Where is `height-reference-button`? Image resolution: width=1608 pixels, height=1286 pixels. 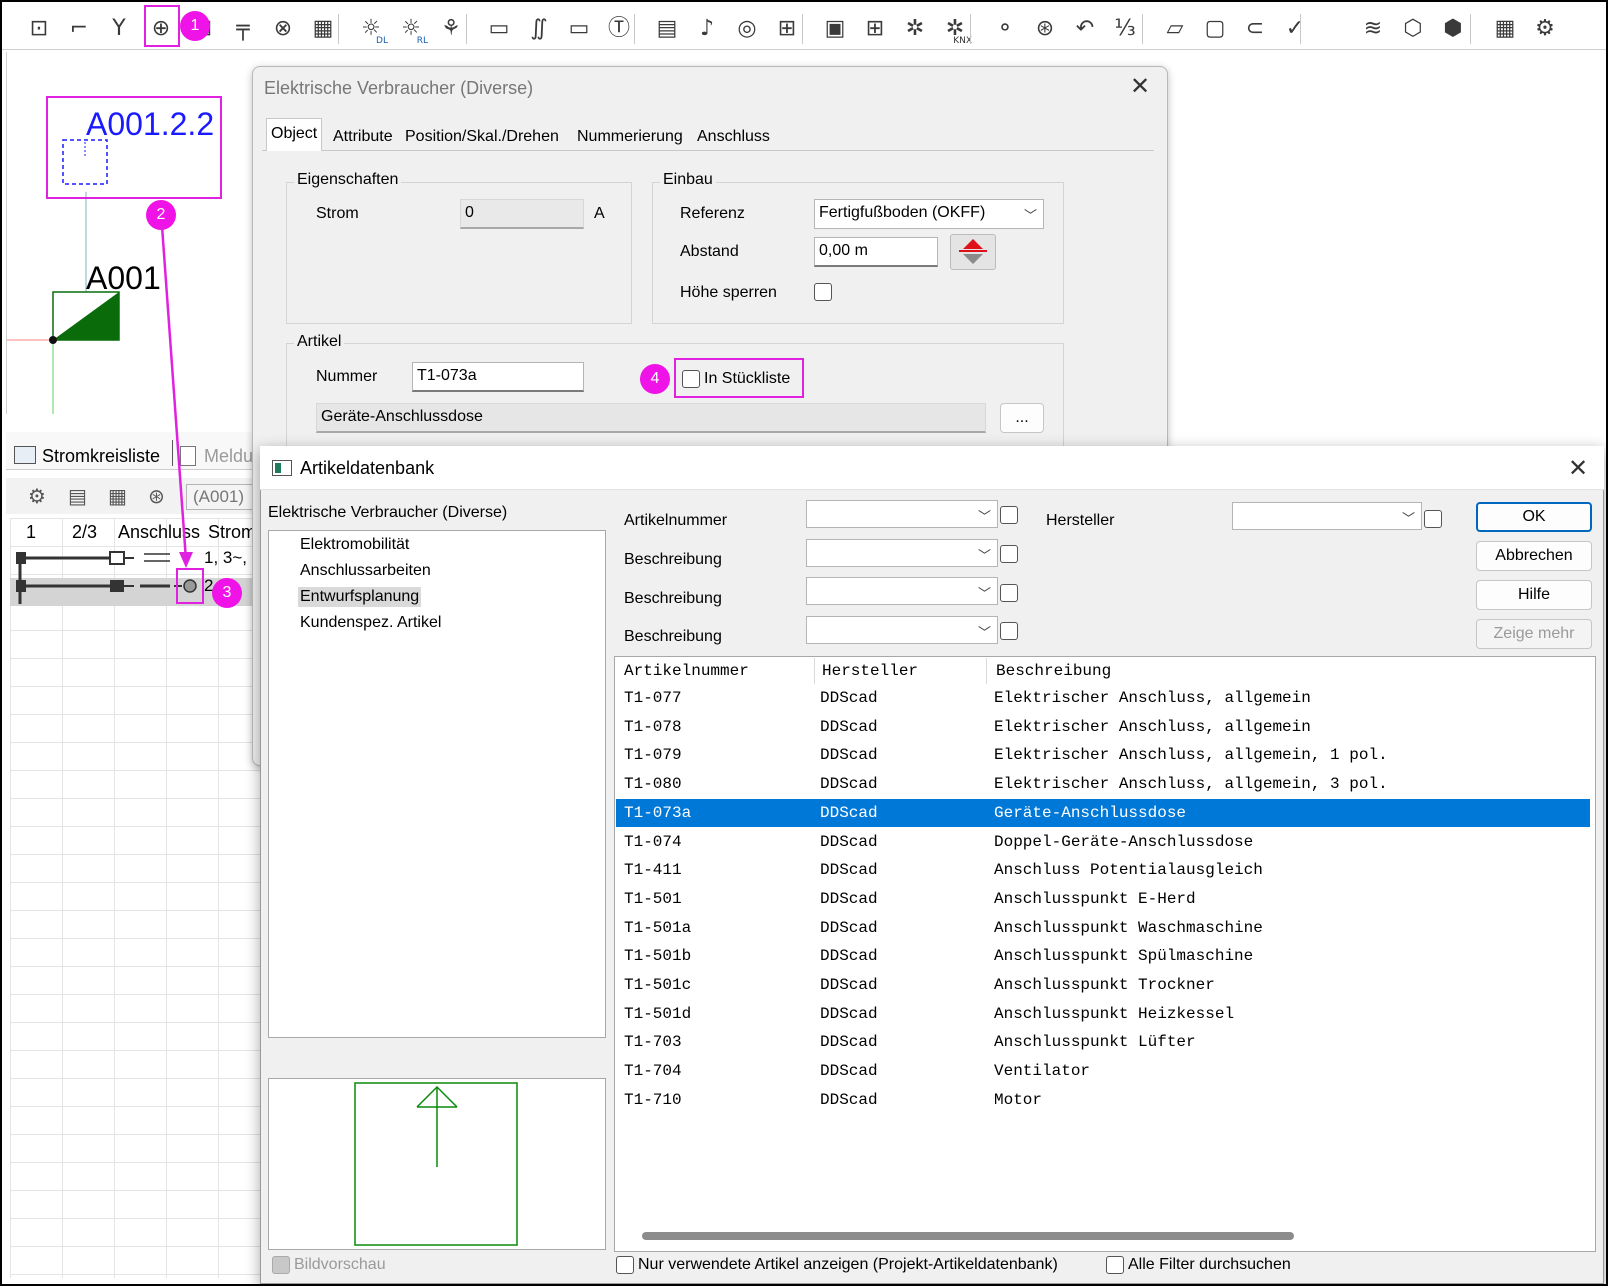 height-reference-button is located at coordinates (973, 252).